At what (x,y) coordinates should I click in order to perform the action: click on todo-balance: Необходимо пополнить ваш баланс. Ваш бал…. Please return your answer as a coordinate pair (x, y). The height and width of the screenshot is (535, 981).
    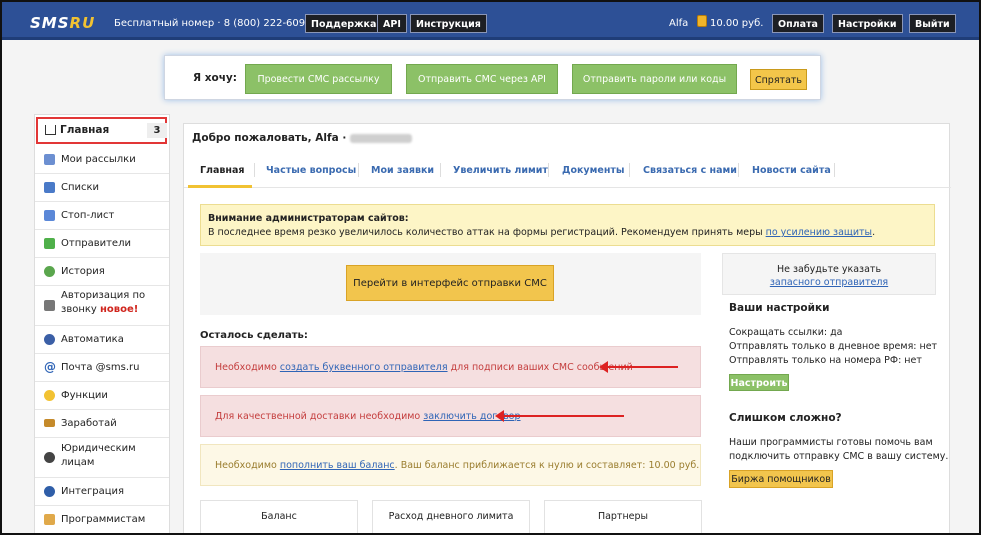
    Looking at the image, I should click on (450, 465).